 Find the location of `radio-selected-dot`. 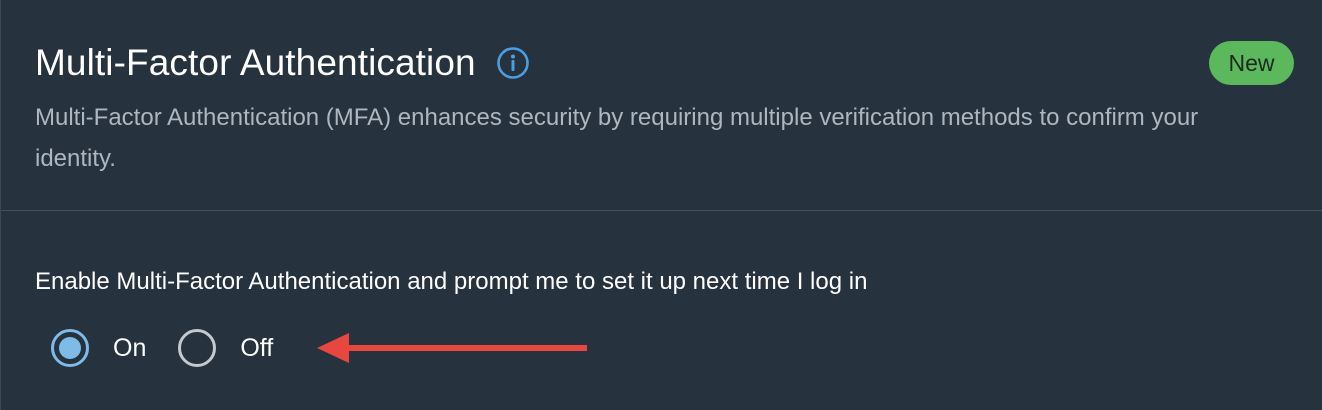

radio-selected-dot is located at coordinates (70, 348).